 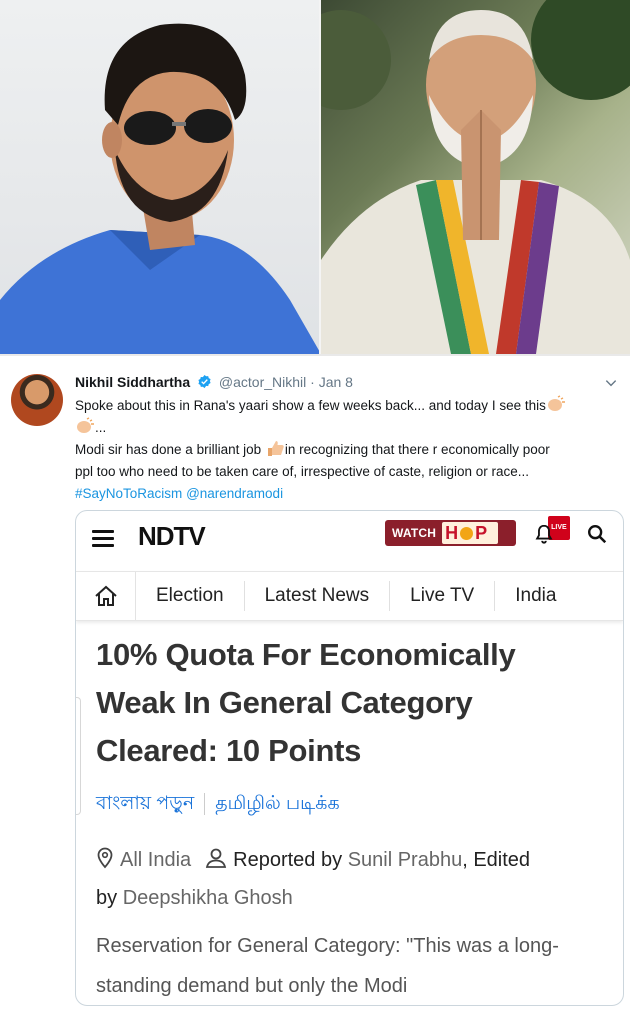 What do you see at coordinates (544, 534) in the screenshot?
I see `bell-icon` at bounding box center [544, 534].